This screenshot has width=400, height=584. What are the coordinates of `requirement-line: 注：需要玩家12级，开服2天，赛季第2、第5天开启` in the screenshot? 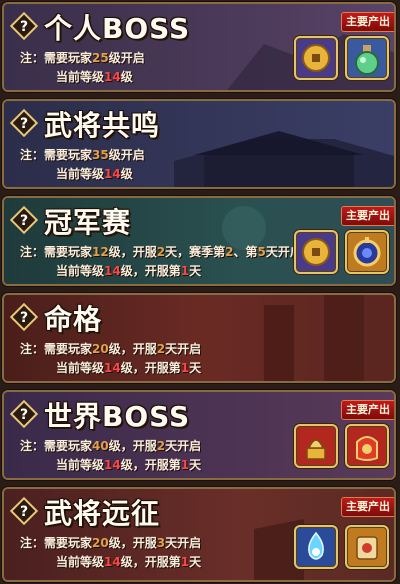 It's located at (161, 252).